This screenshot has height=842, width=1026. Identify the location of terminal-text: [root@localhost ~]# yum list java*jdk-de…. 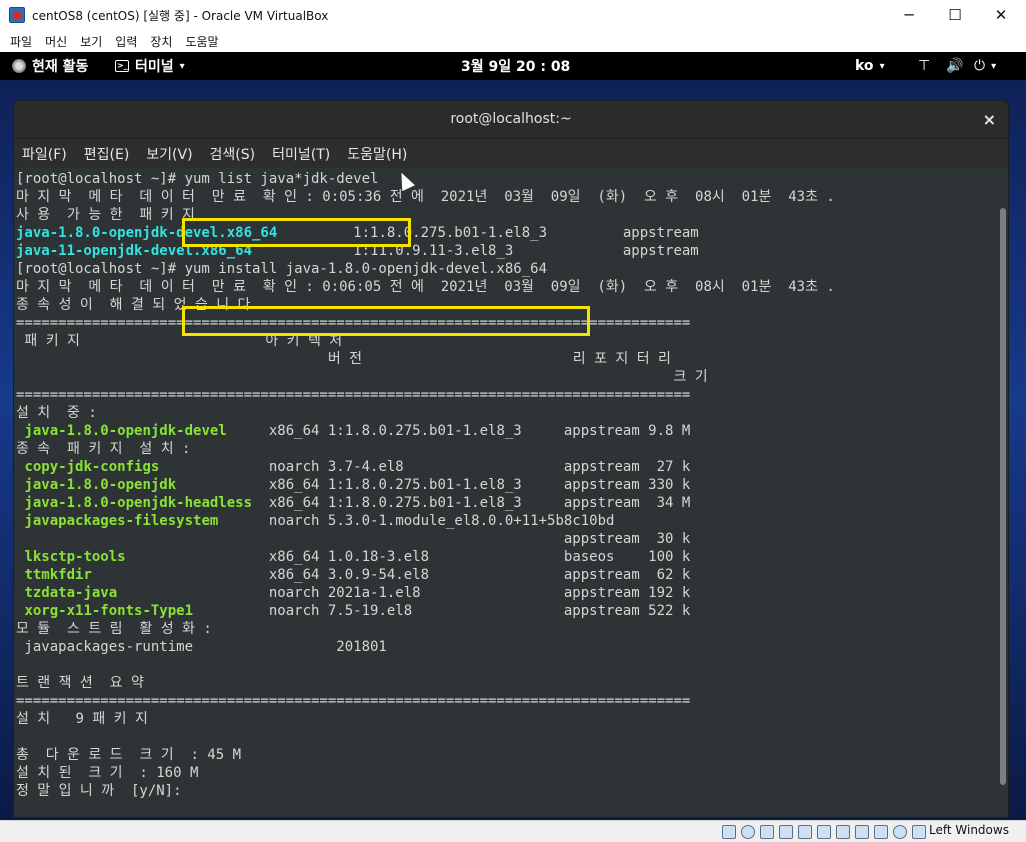
(197, 179).